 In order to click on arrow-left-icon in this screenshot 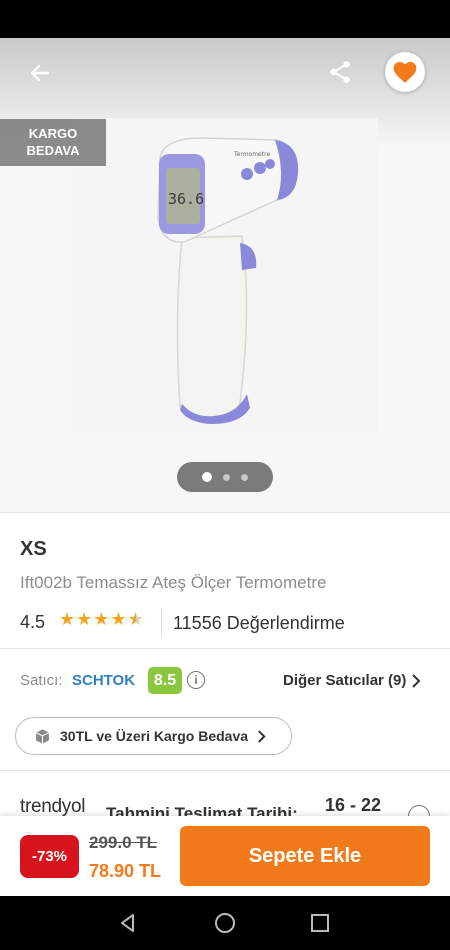, I will do `click(40, 73)`.